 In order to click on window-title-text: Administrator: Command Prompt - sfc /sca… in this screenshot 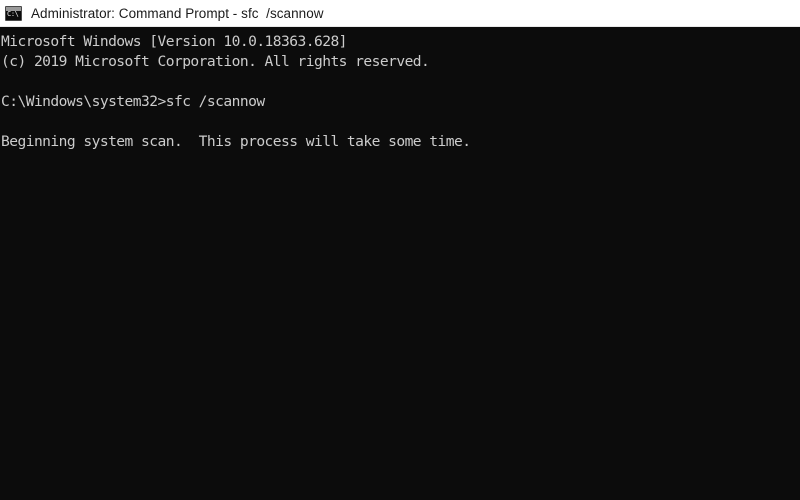, I will do `click(177, 13)`.